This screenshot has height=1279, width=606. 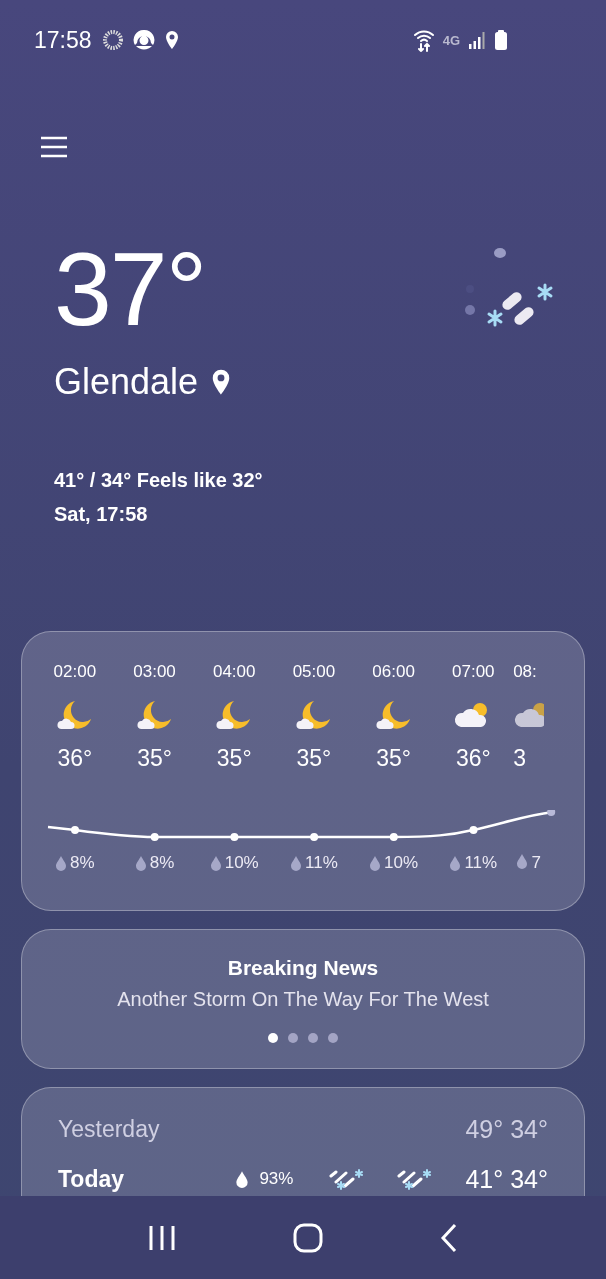 What do you see at coordinates (423, 40) in the screenshot?
I see `wifi-icon` at bounding box center [423, 40].